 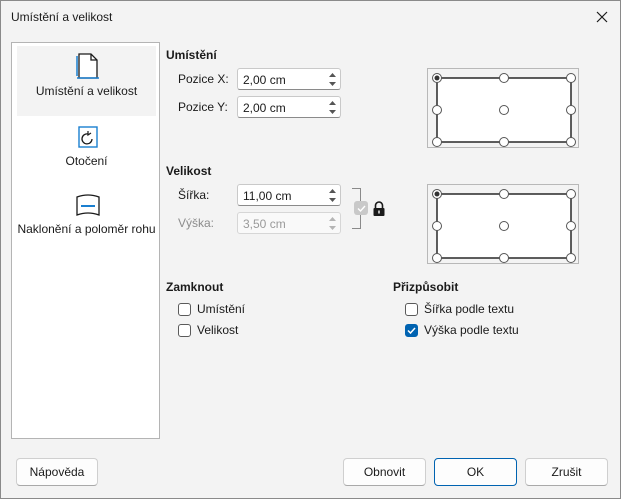 I want to click on position-y-spinbox: 2,00 cm, so click(x=289, y=107).